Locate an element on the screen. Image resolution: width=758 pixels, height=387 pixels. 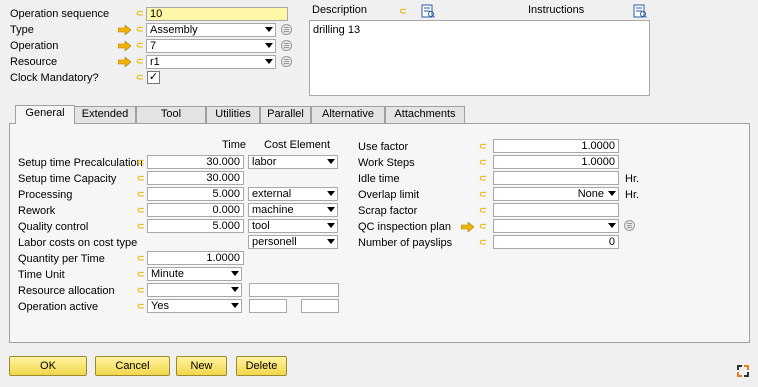
operation-select: 7 is located at coordinates (211, 46).